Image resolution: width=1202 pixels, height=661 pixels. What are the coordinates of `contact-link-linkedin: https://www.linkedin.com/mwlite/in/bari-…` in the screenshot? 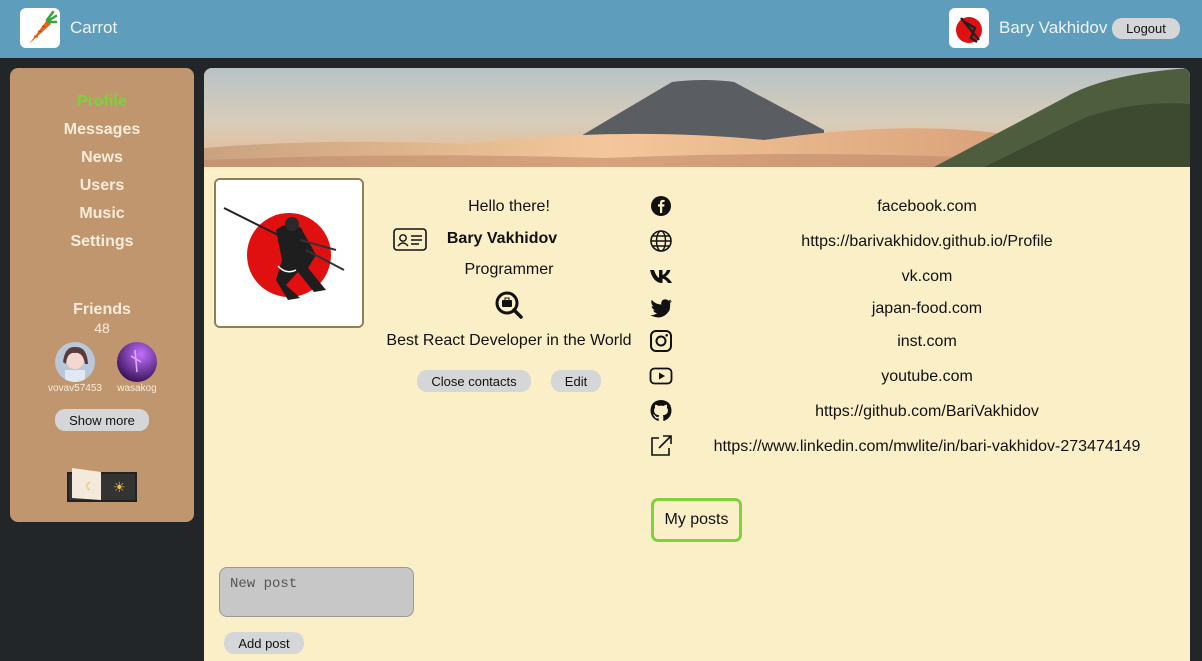 It's located at (927, 447).